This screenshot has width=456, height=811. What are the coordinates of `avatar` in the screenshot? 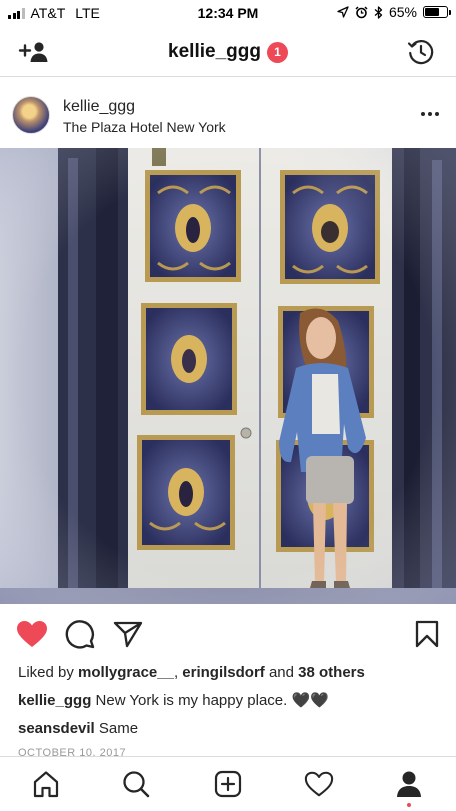 It's located at (31, 115).